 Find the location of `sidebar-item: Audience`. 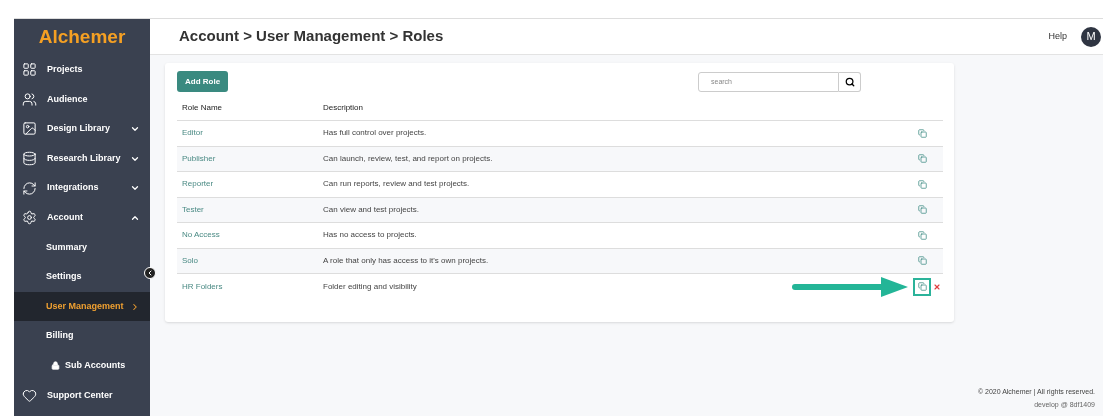

sidebar-item: Audience is located at coordinates (82, 99).